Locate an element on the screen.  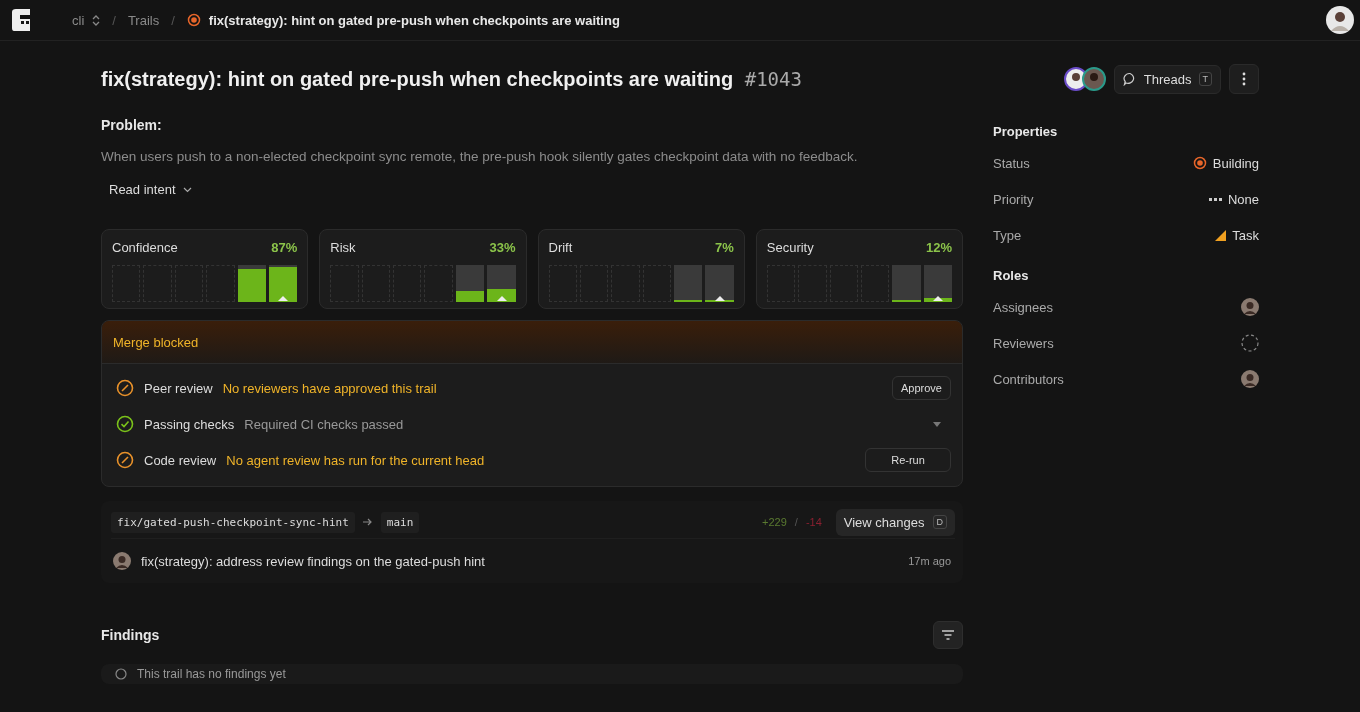
metric-value: 33% is located at coordinates (502, 247).